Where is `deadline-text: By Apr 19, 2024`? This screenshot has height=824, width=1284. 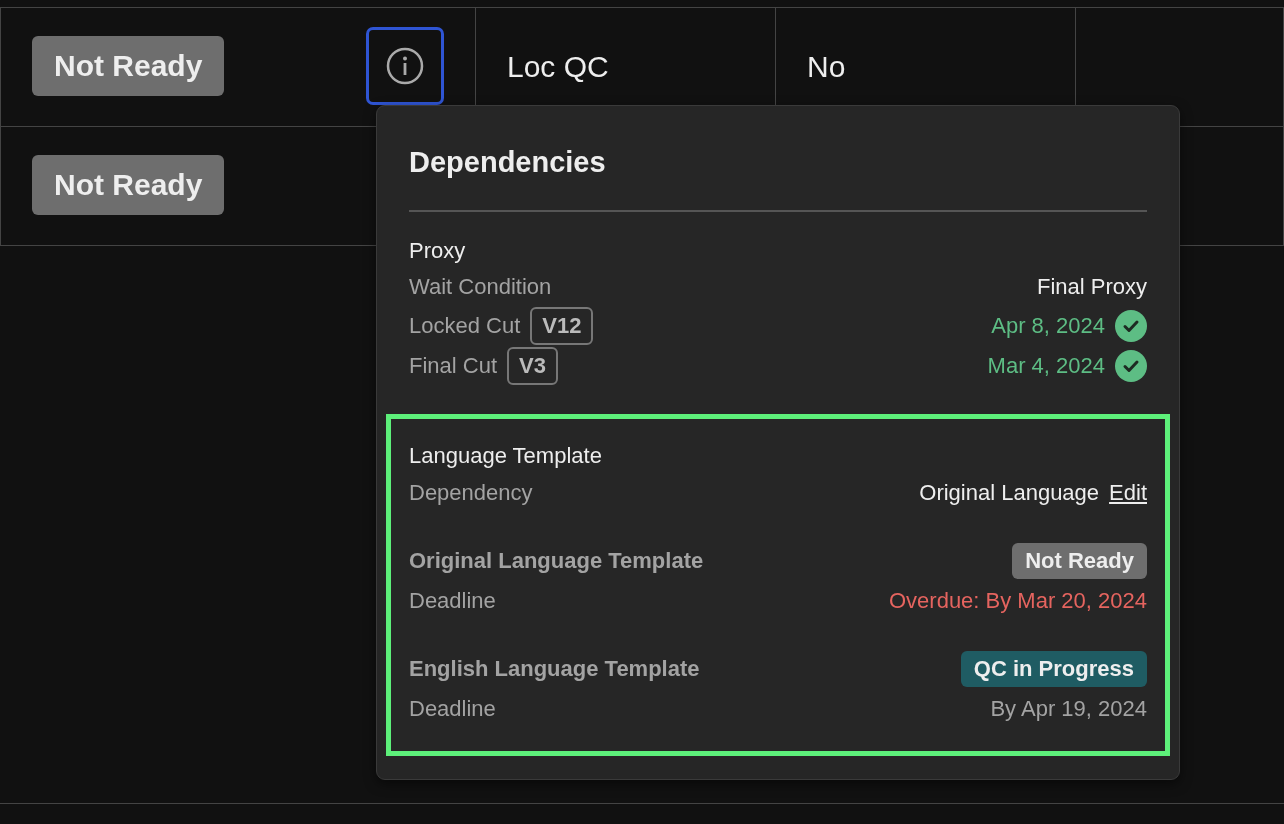 deadline-text: By Apr 19, 2024 is located at coordinates (1068, 709).